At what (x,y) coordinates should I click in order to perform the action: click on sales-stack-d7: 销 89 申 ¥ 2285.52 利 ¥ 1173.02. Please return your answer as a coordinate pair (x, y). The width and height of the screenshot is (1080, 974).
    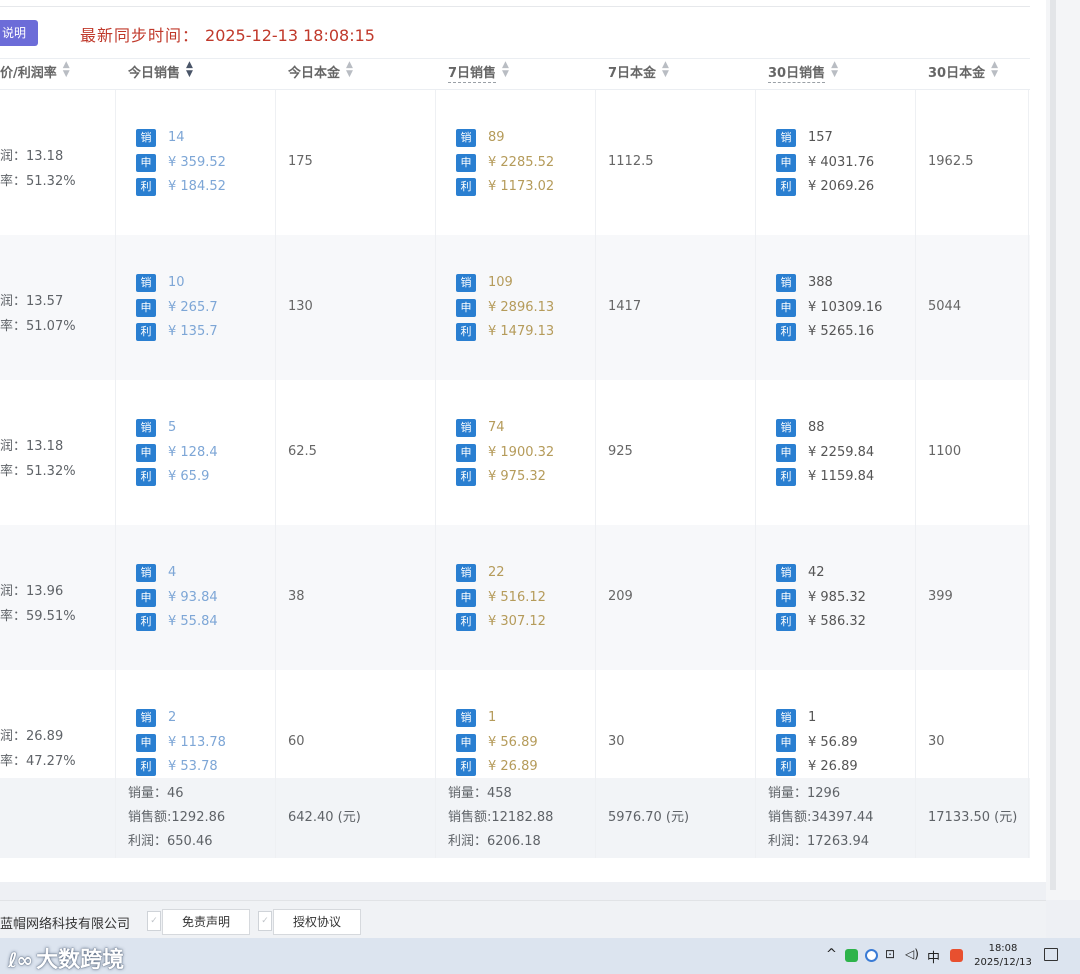
    Looking at the image, I should click on (505, 165).